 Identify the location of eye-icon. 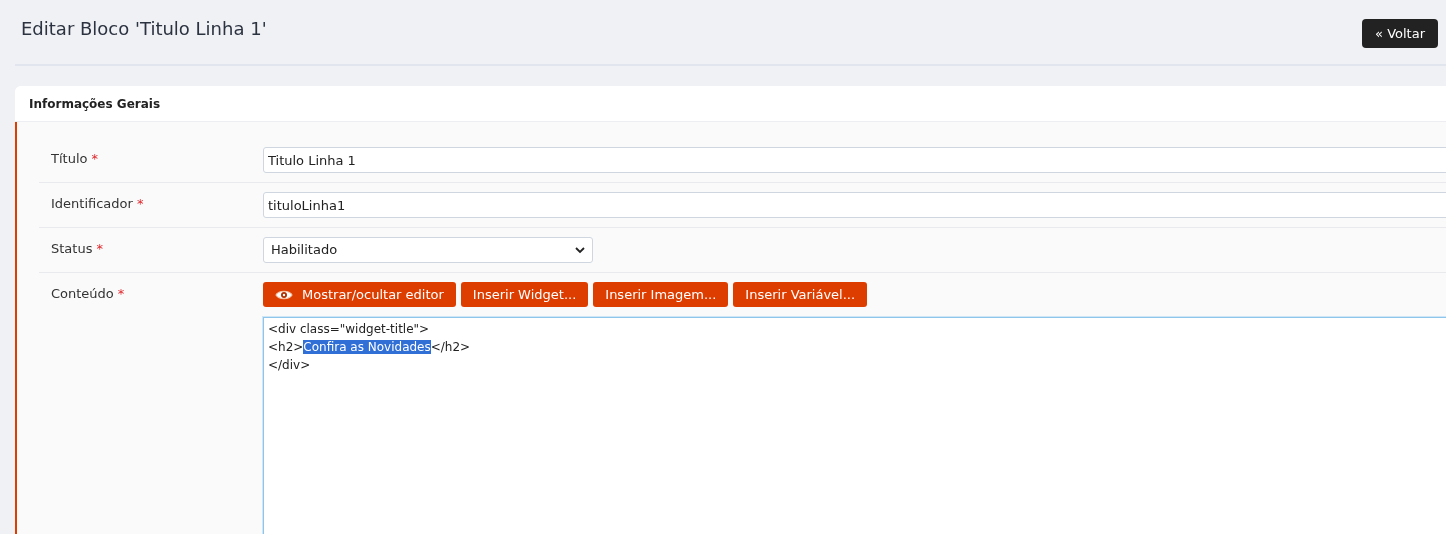
(284, 294).